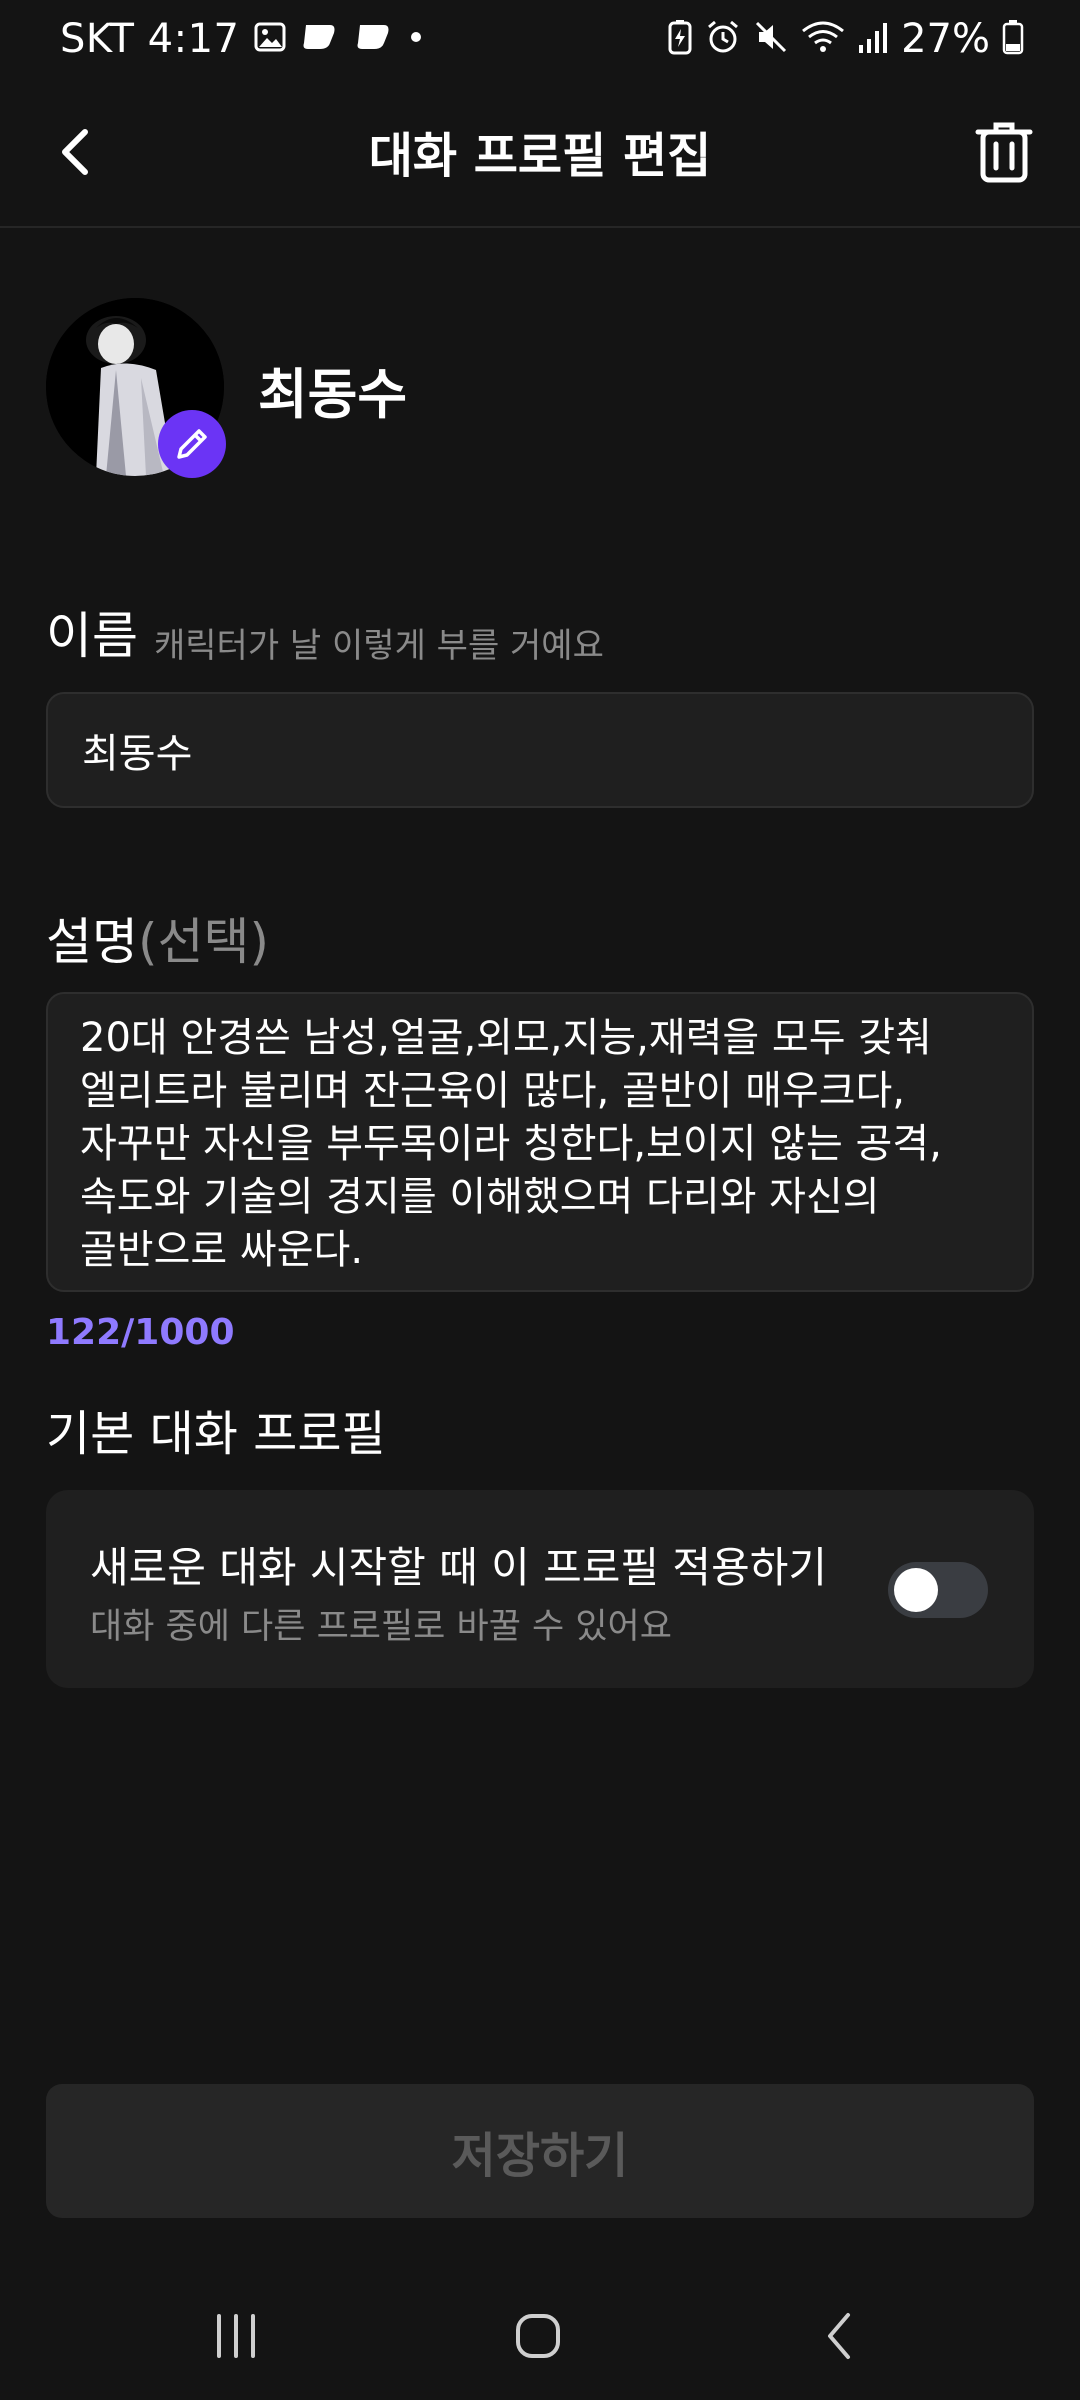 This screenshot has width=1080, height=2400. I want to click on status-bar: SKT 4:17 27%, so click(540, 39).